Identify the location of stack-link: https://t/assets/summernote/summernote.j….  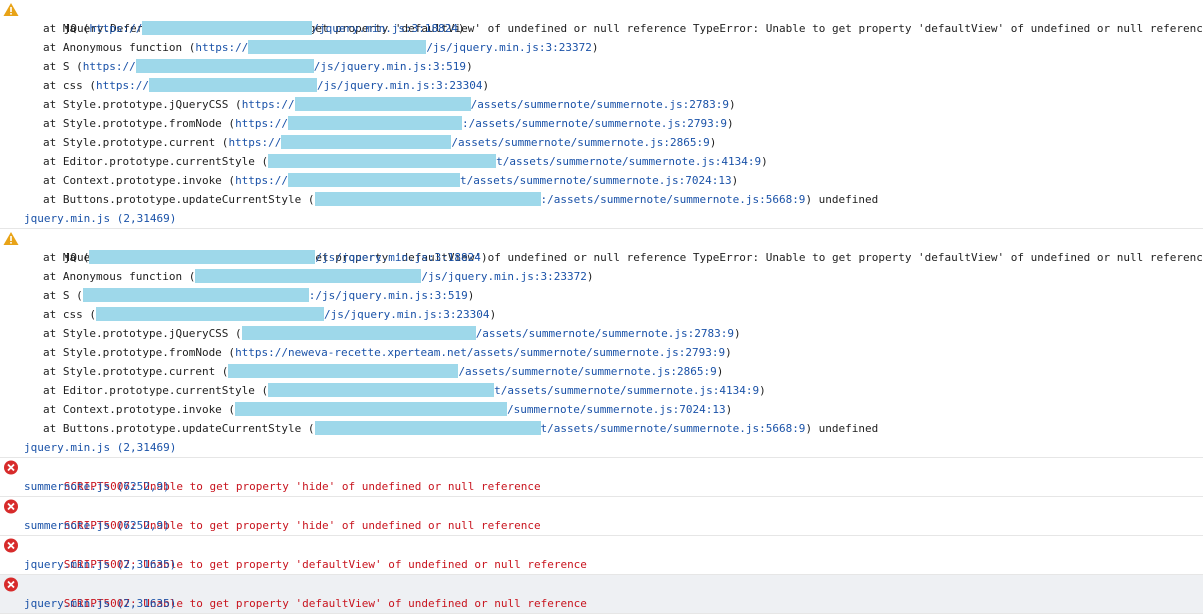
(483, 180).